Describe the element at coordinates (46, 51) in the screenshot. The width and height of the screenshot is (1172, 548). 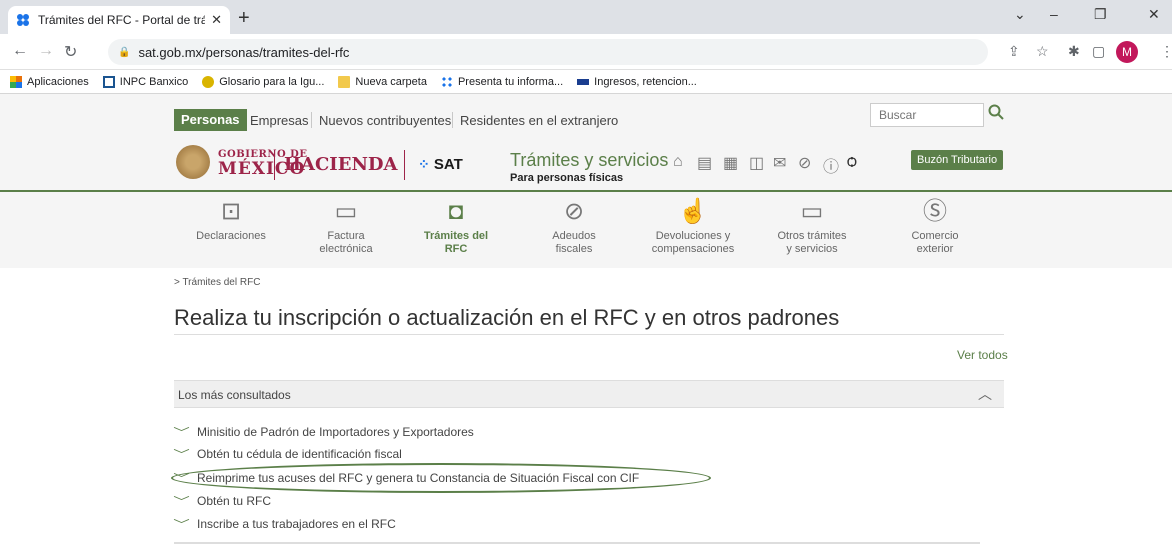
I see `forward-icon: →` at that location.